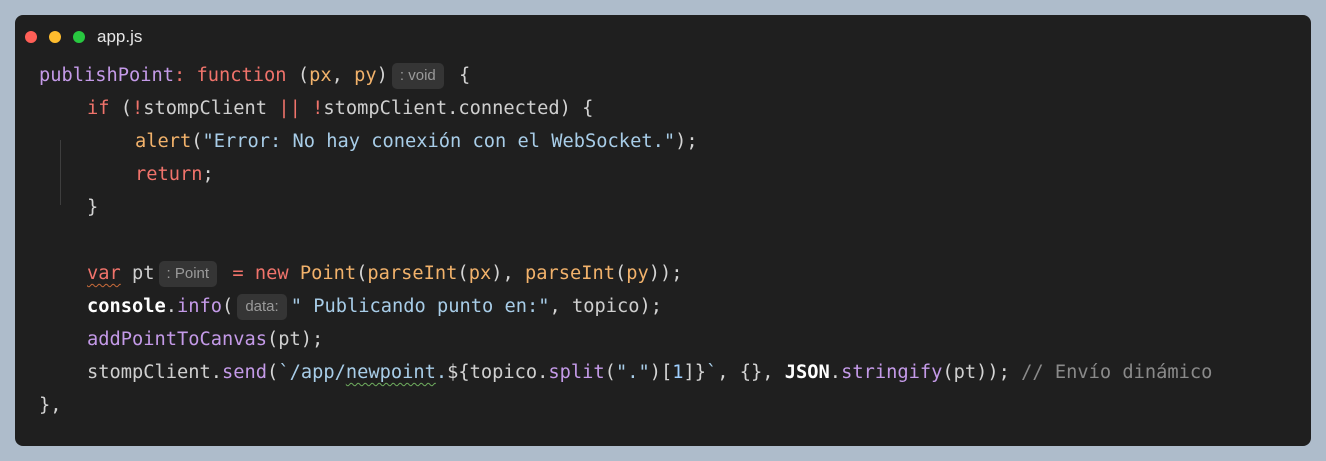 This screenshot has width=1326, height=461. What do you see at coordinates (390, 372) in the screenshot?
I see `token-template: newpoint` at bounding box center [390, 372].